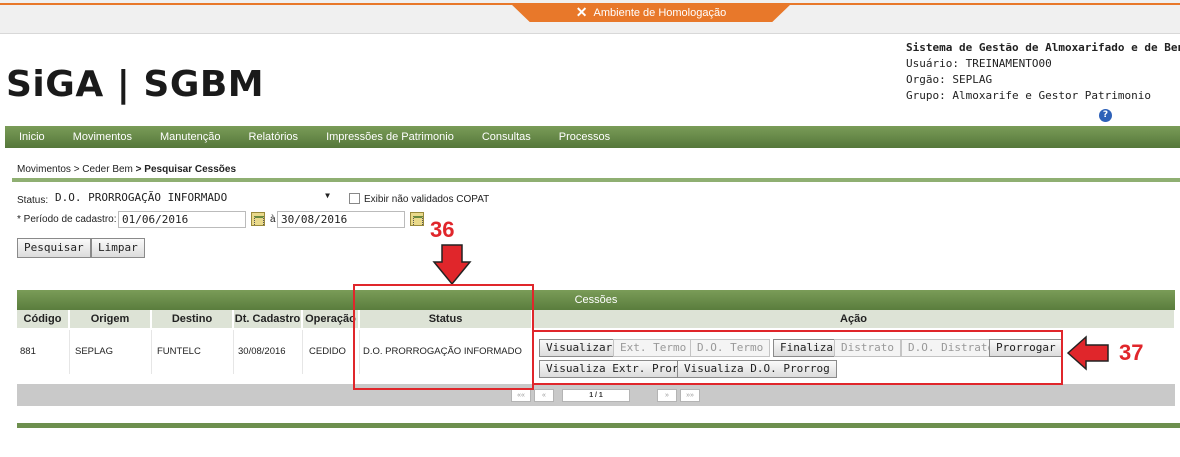 The width and height of the screenshot is (1180, 457). What do you see at coordinates (598, 425) in the screenshot?
I see `footer-bar` at bounding box center [598, 425].